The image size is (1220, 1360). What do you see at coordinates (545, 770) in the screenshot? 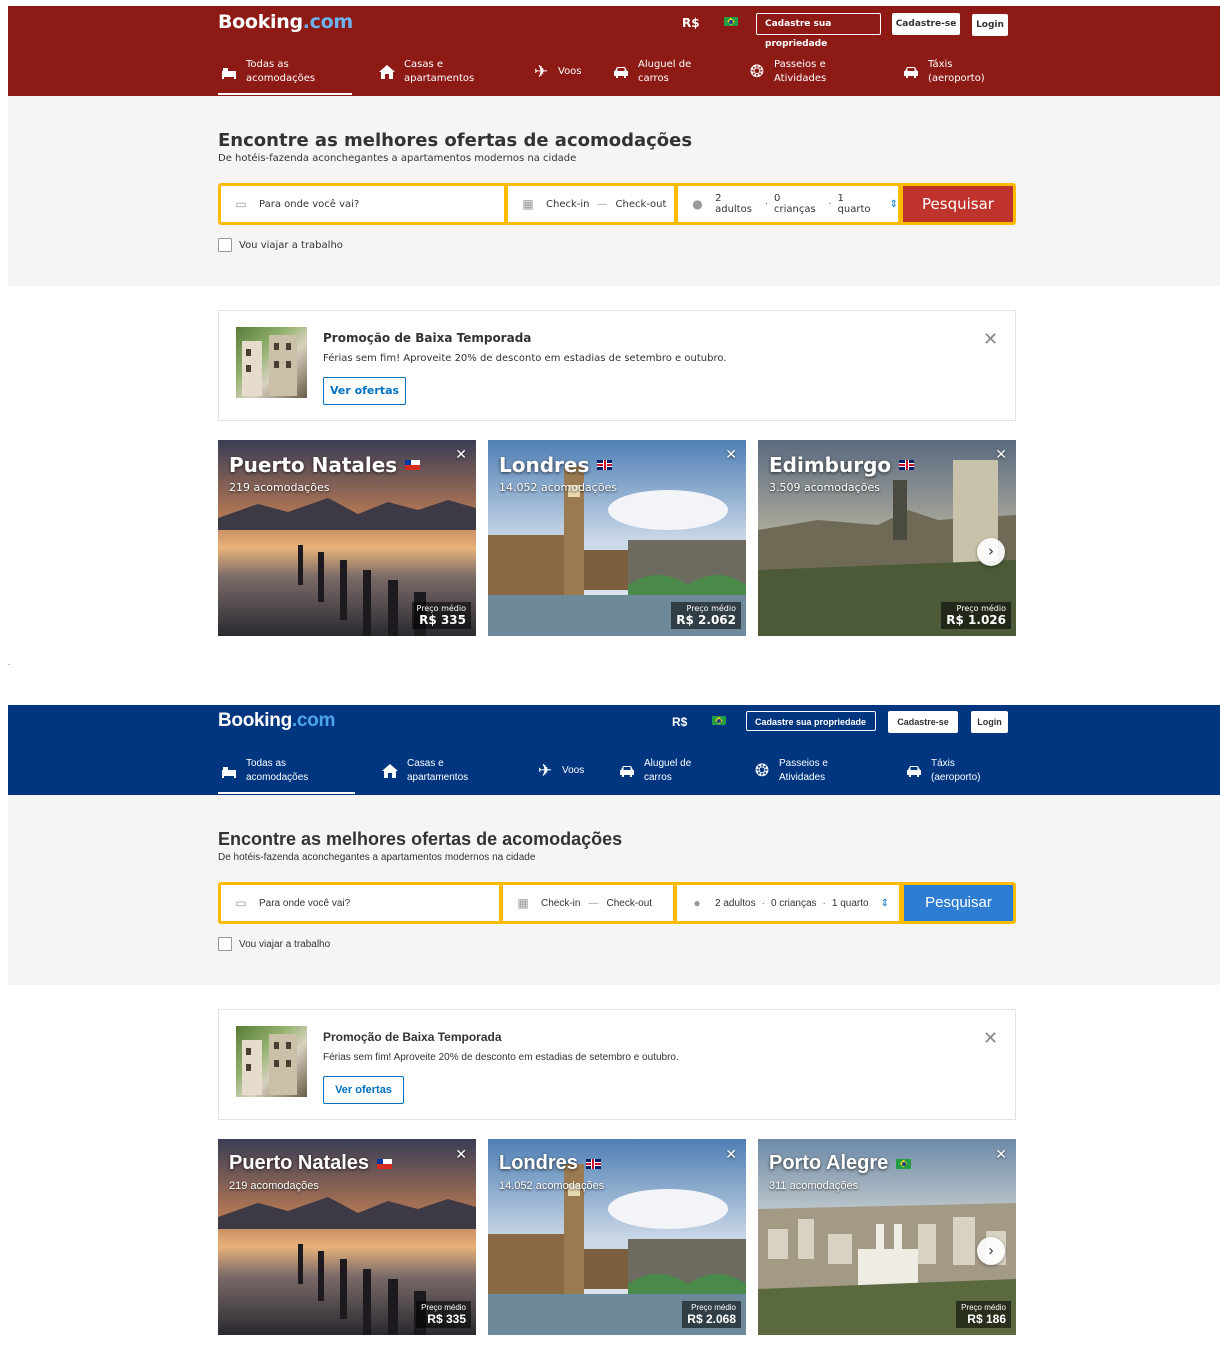
I see `plane-icon: ✈` at bounding box center [545, 770].